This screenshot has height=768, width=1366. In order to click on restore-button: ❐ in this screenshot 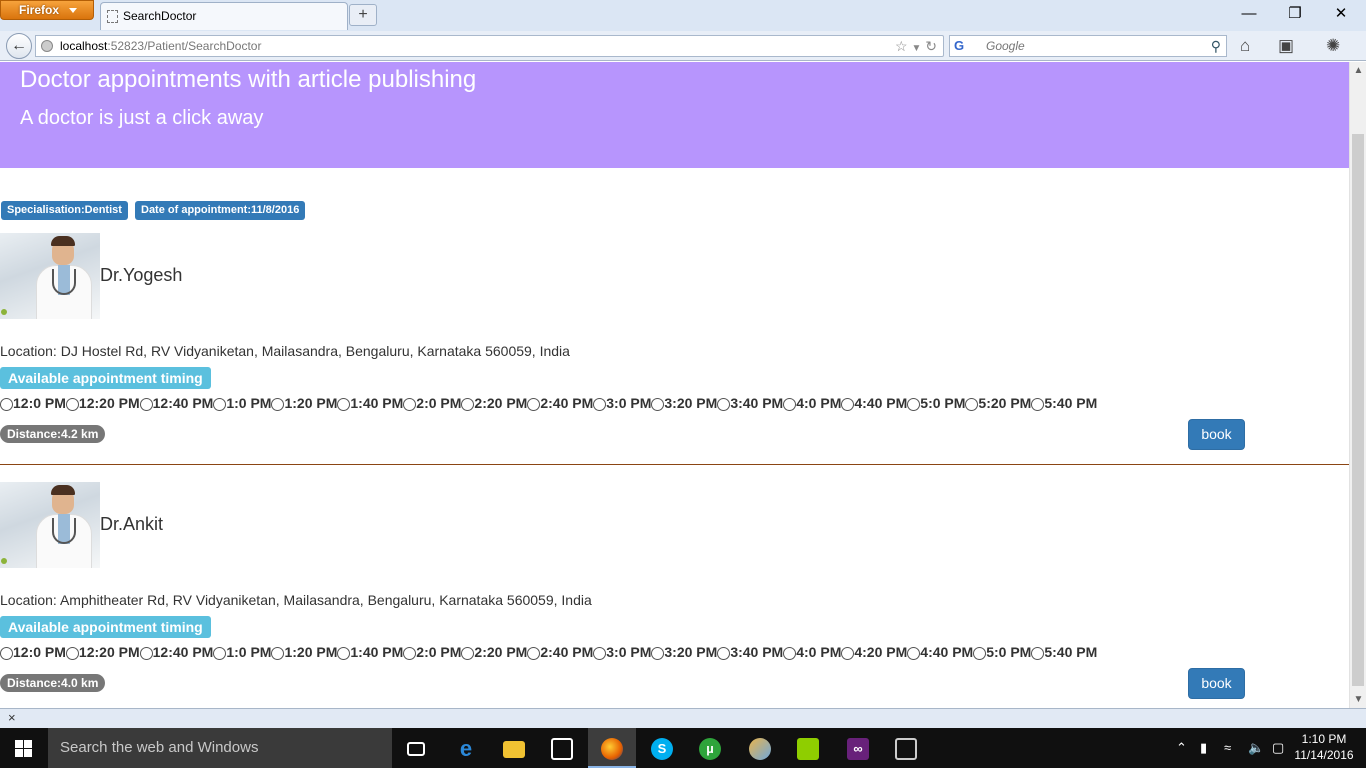, I will do `click(1295, 14)`.